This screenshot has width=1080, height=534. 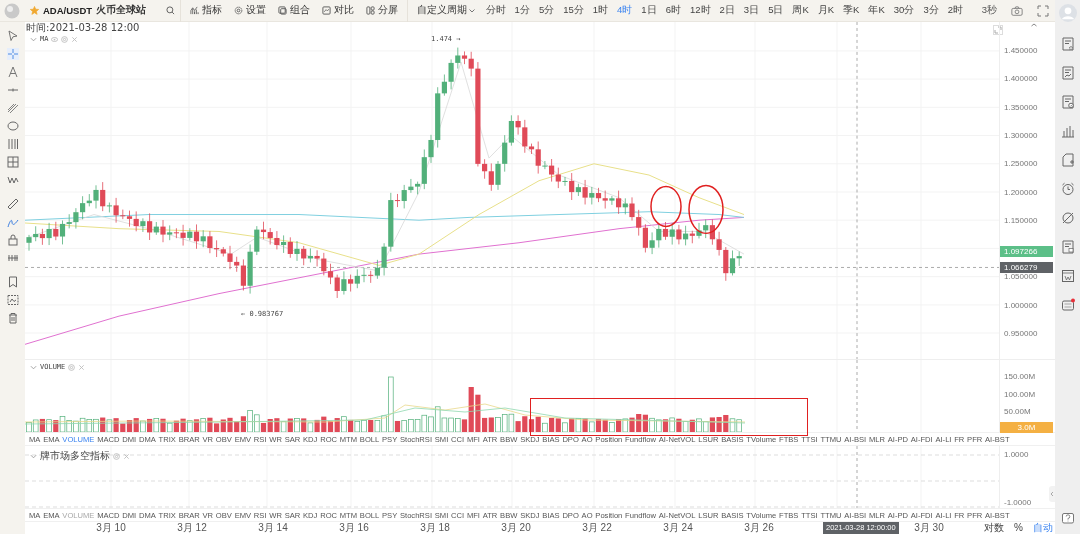 What do you see at coordinates (435, 528) in the screenshot?
I see `date-label: 3月 18` at bounding box center [435, 528].